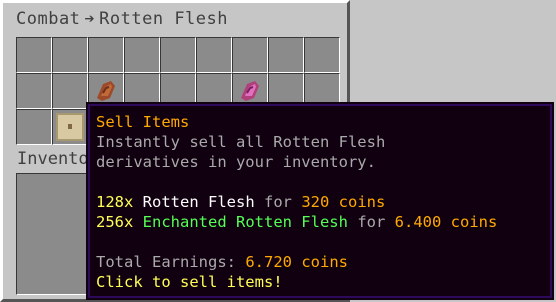 This screenshot has height=302, width=556. Describe the element at coordinates (198, 202) in the screenshot. I see `item-name: Rotten Flesh` at that location.